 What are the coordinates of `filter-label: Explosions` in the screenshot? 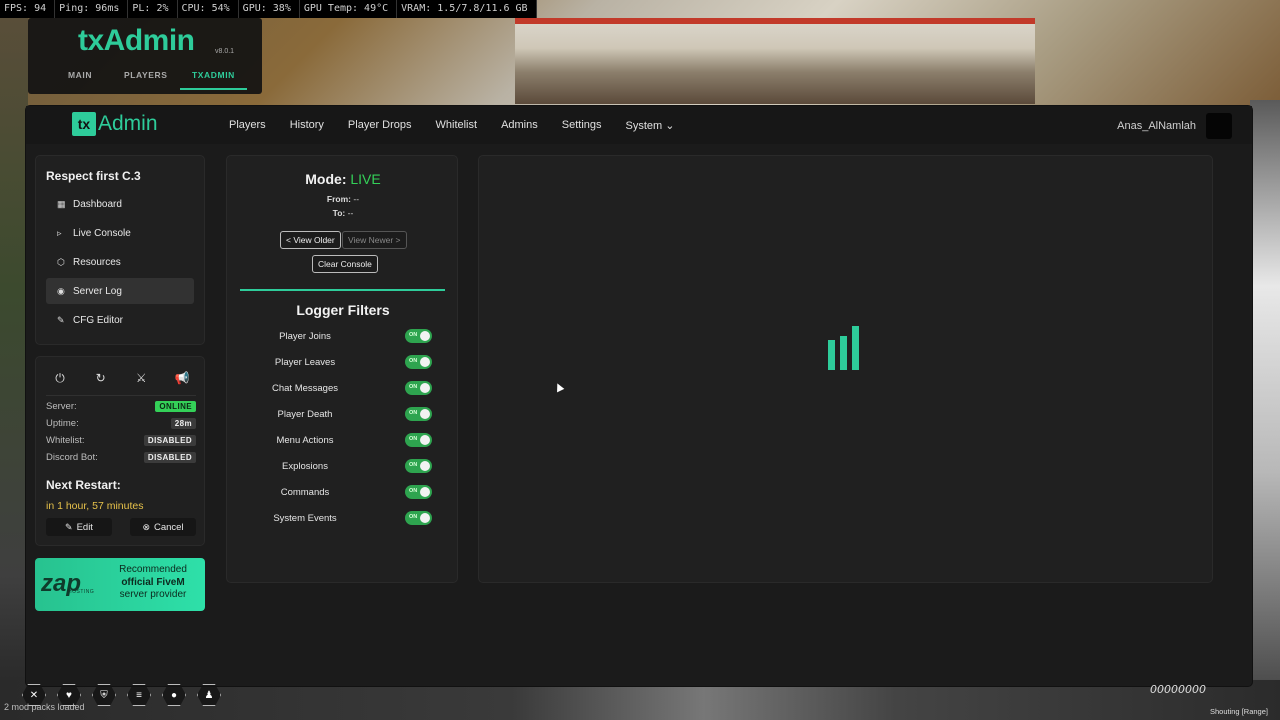 It's located at (305, 466).